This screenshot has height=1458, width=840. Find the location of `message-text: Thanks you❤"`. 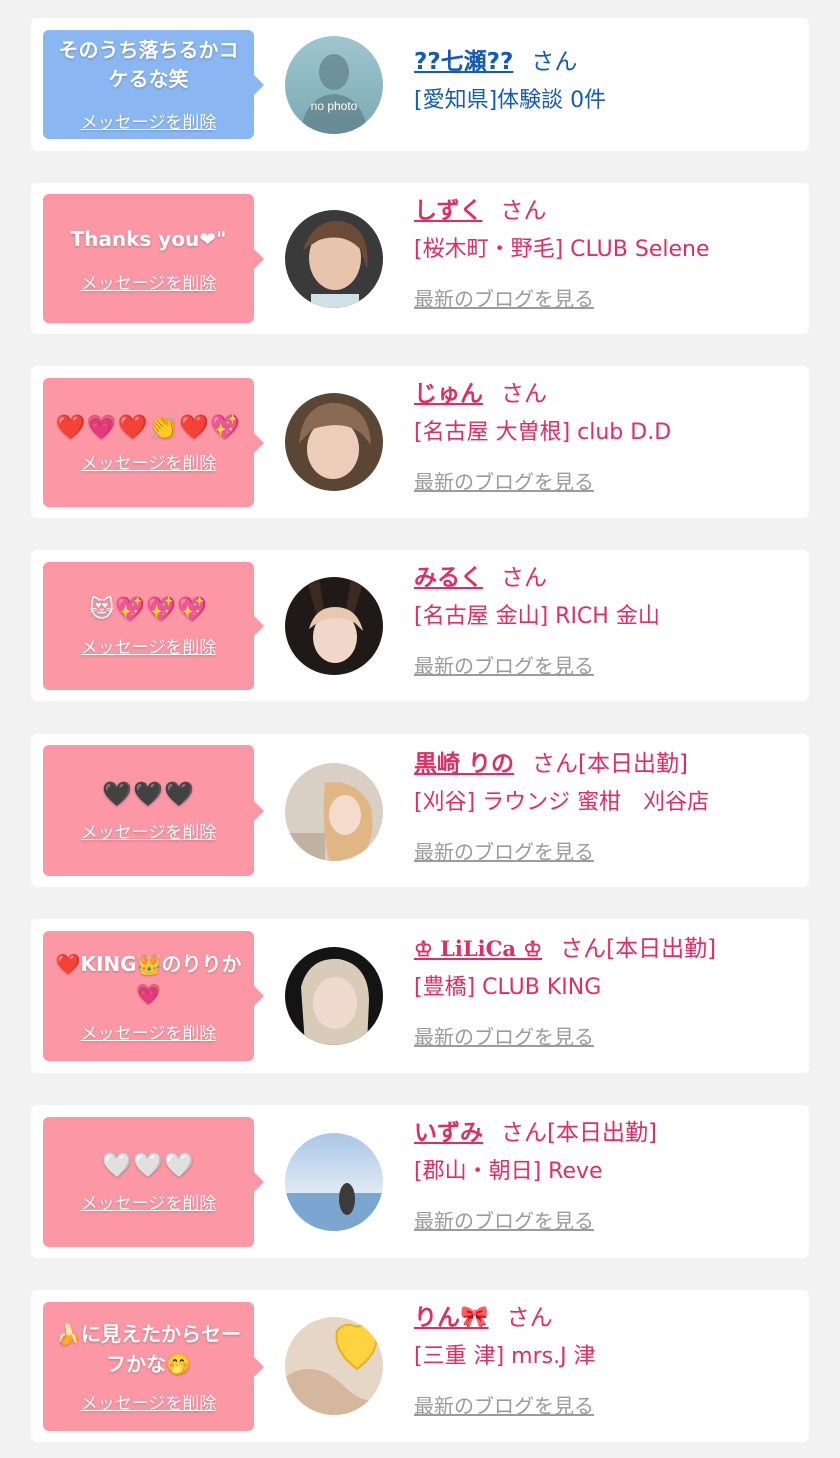

message-text: Thanks you❤" is located at coordinates (148, 238).